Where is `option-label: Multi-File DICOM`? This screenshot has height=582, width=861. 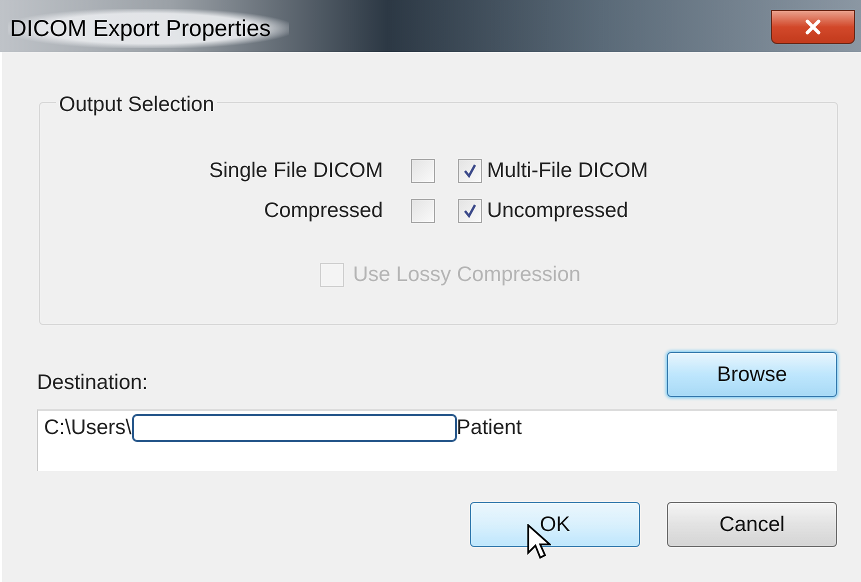
option-label: Multi-File DICOM is located at coordinates (567, 171).